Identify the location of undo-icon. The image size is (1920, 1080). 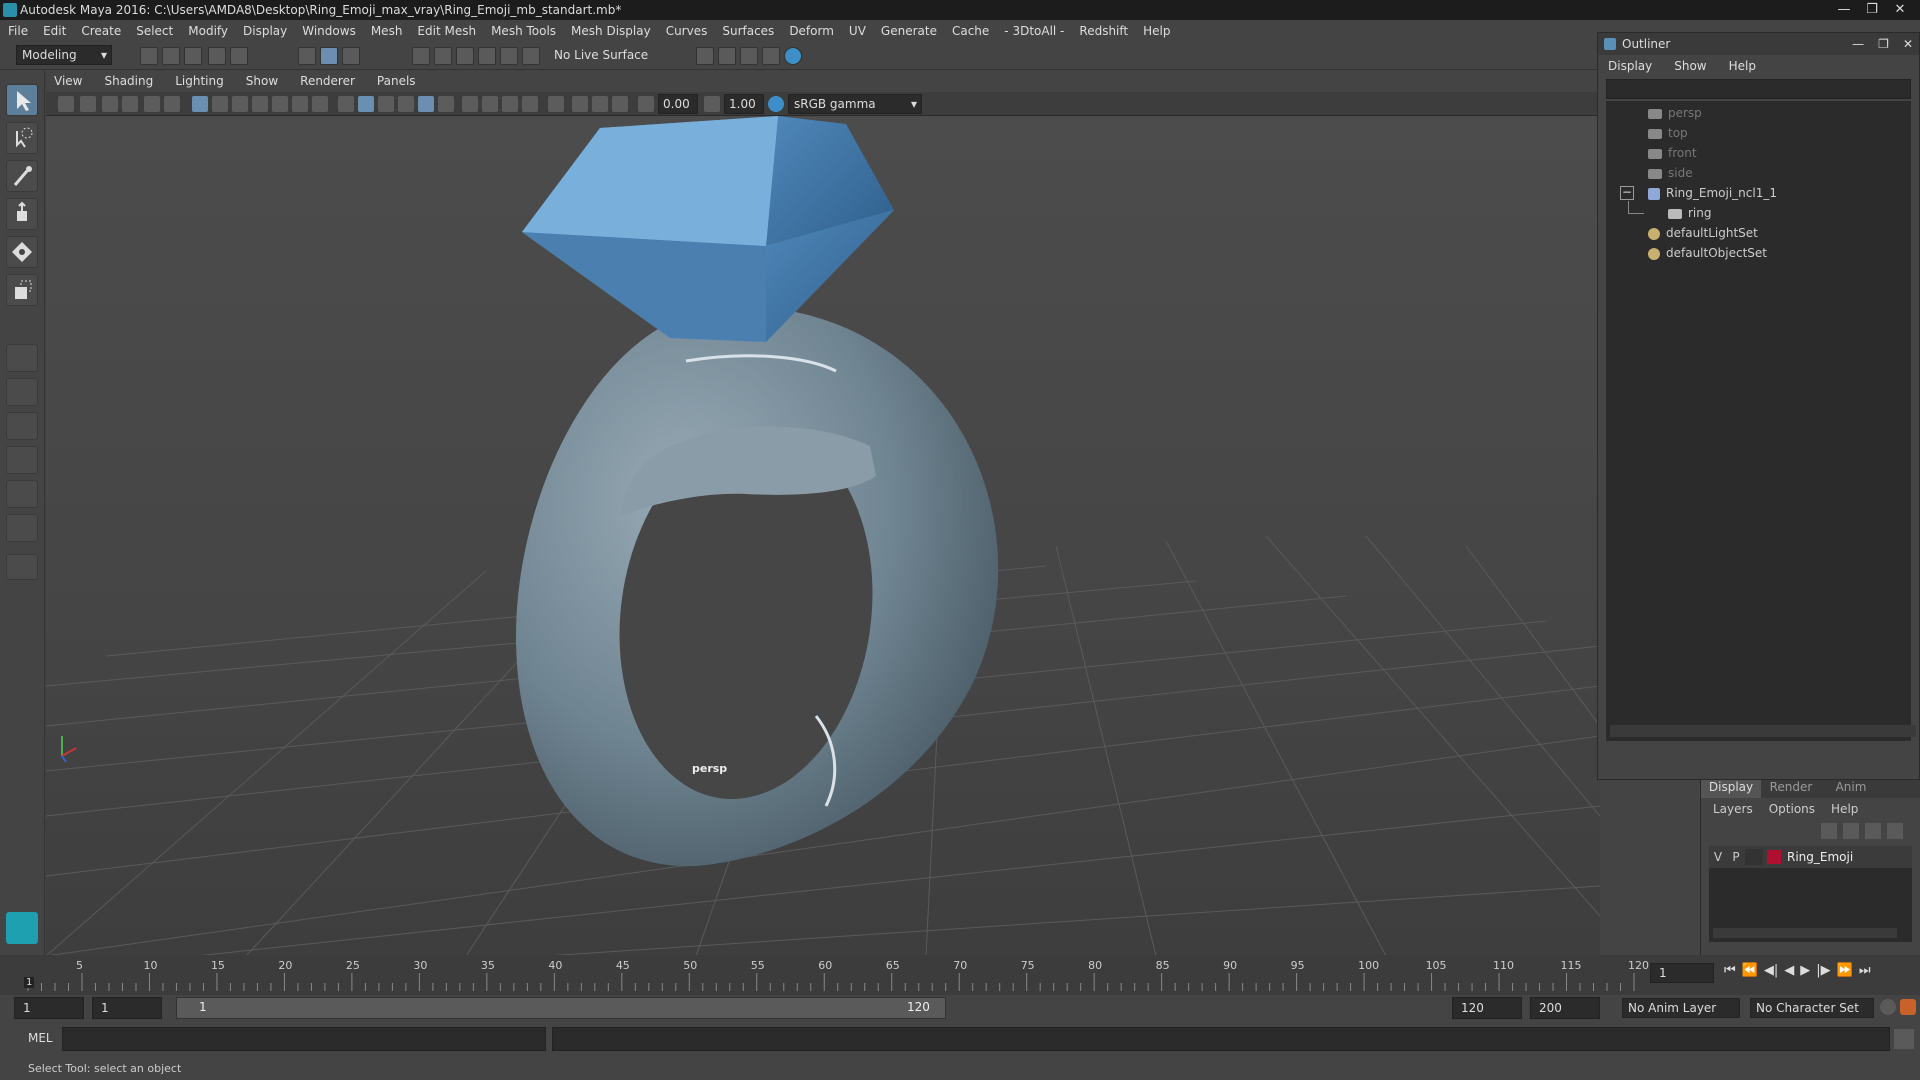
(217, 56).